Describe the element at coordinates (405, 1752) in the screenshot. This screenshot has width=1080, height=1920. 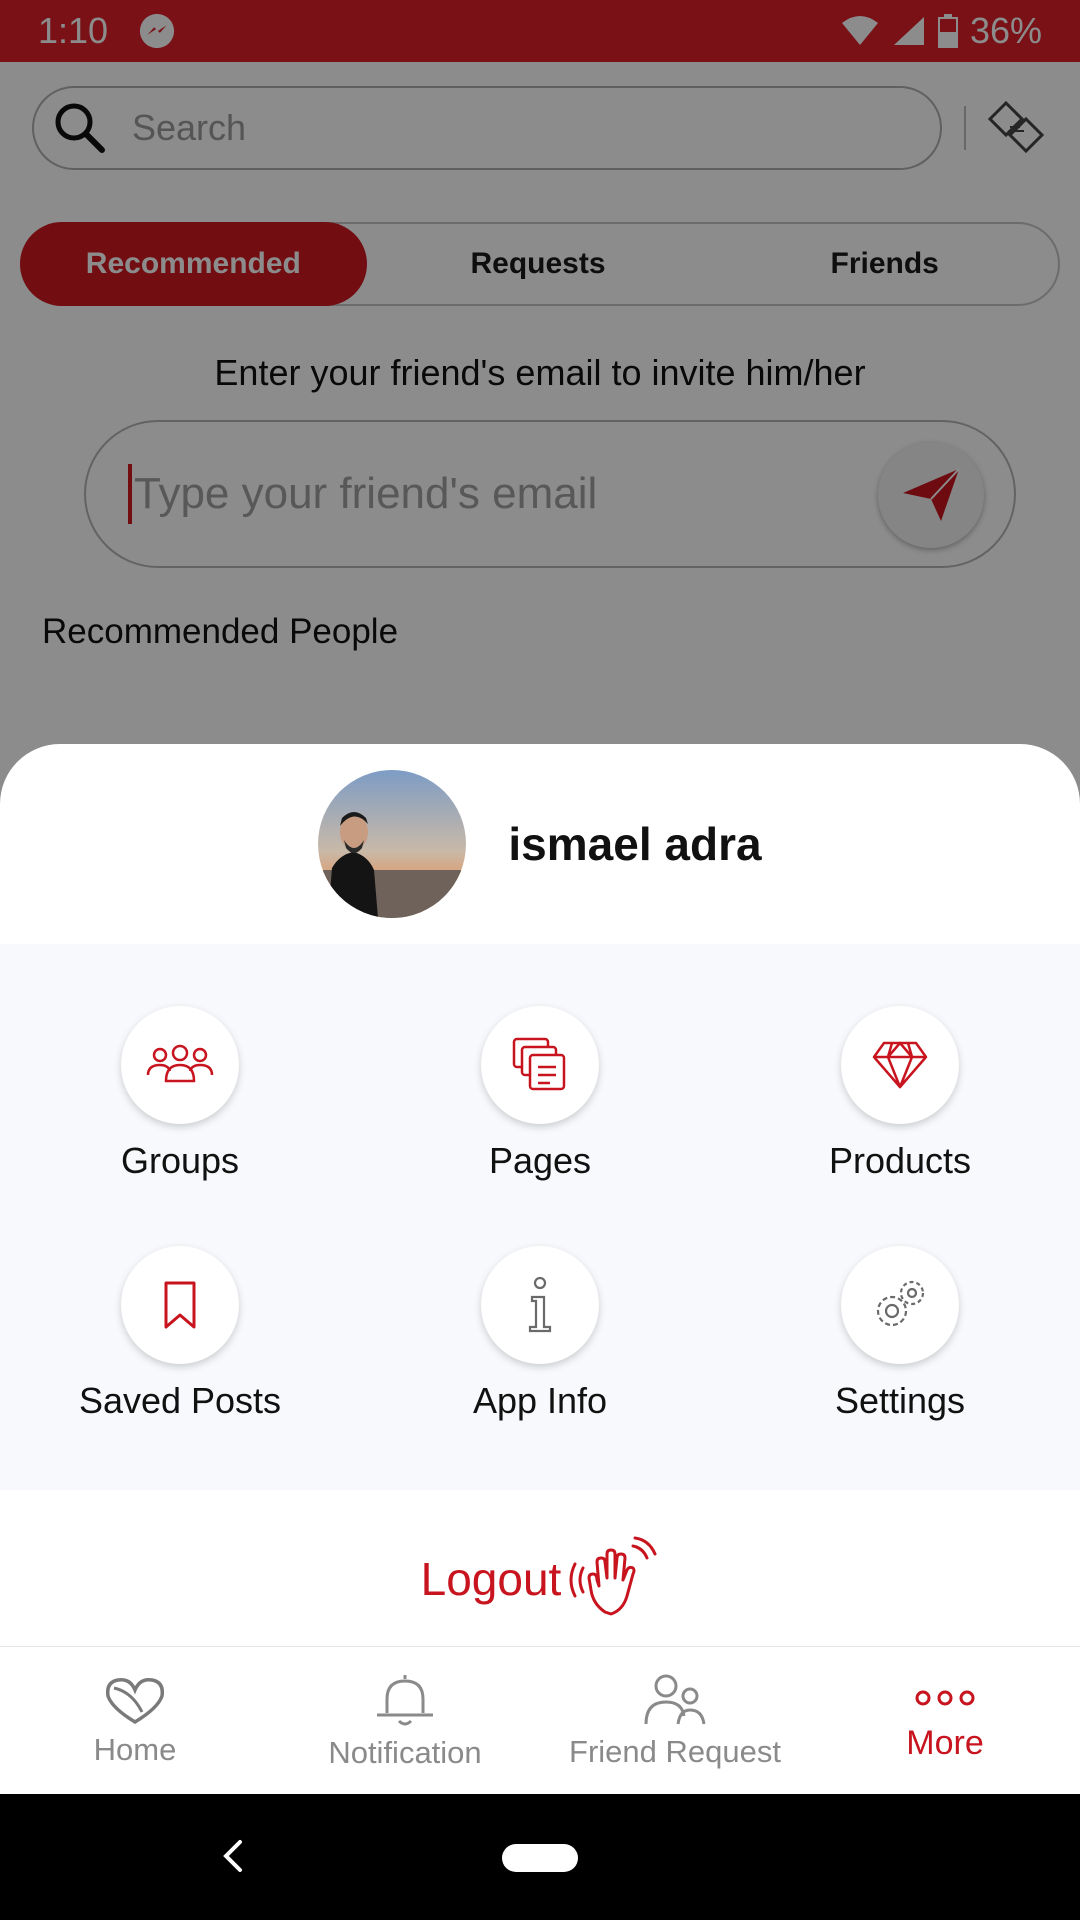
I see `nav-notification-label: Notification` at that location.